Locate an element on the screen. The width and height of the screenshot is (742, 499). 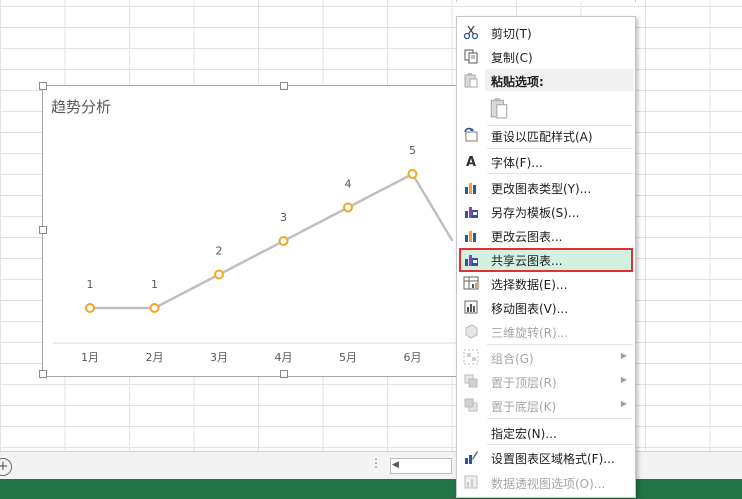
scissors-icon is located at coordinates (471, 32).